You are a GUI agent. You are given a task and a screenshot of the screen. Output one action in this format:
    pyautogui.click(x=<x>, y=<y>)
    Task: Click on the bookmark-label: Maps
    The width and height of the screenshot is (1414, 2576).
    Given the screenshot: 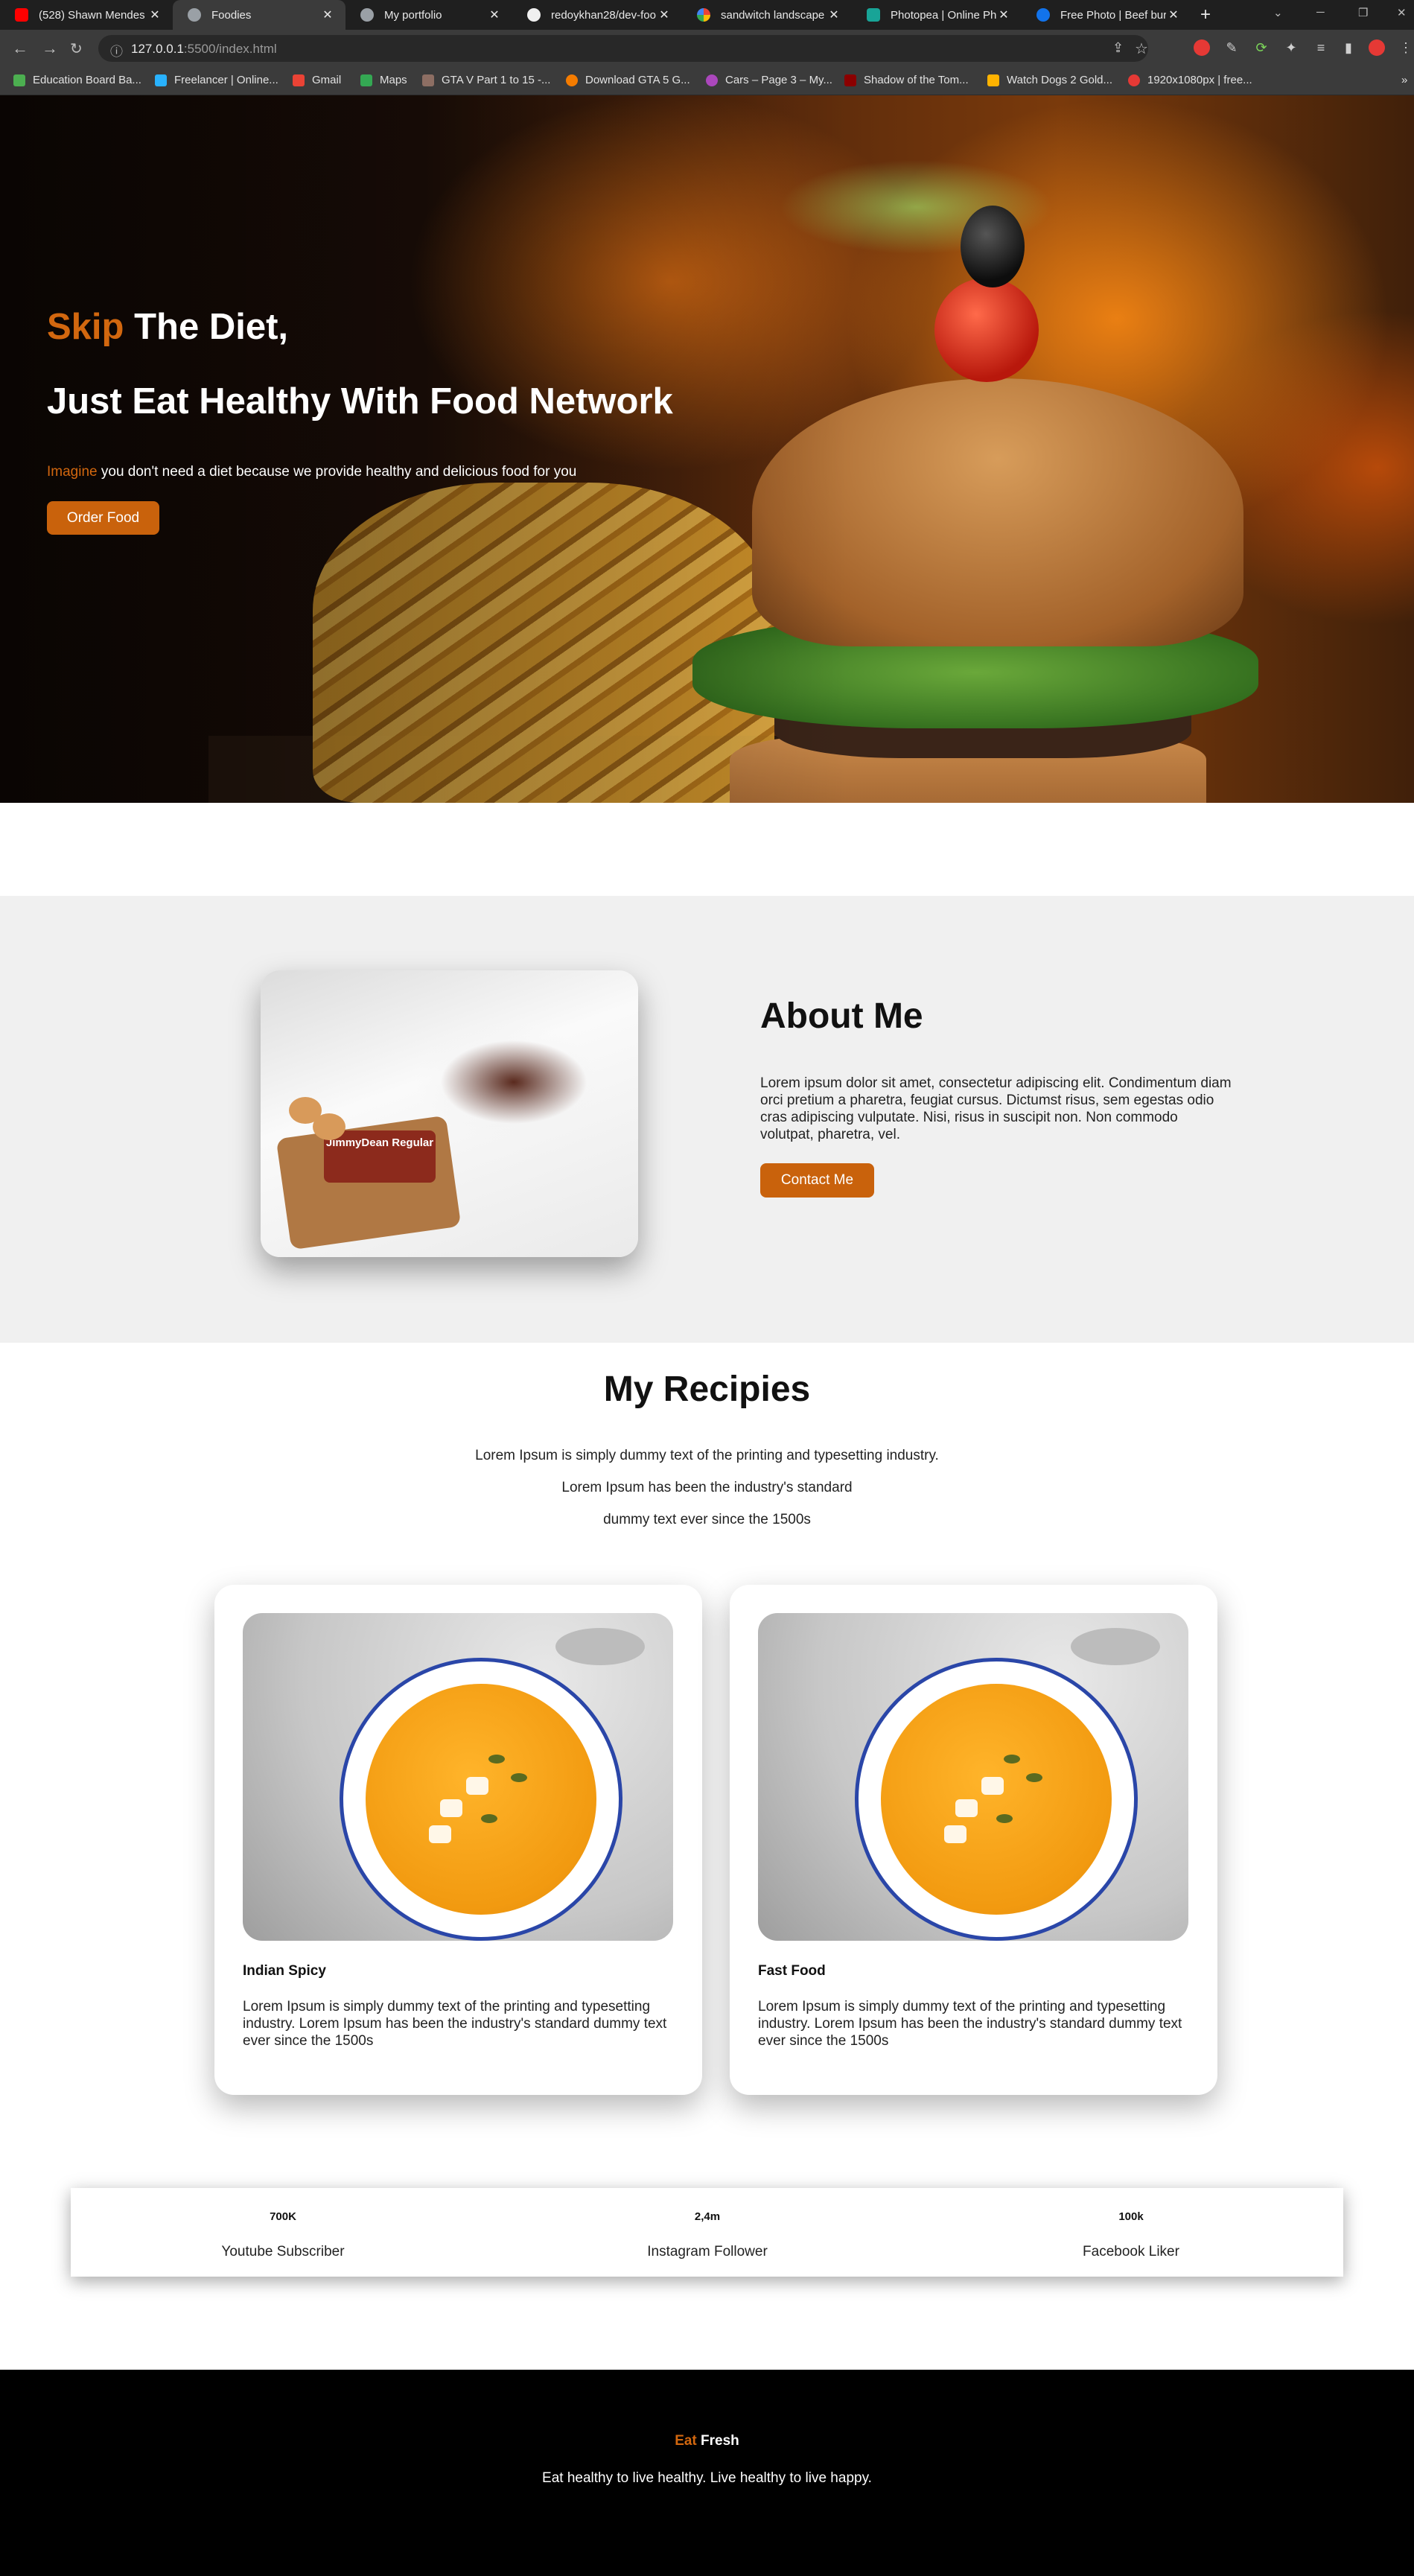 What is the action you would take?
    pyautogui.click(x=393, y=80)
    